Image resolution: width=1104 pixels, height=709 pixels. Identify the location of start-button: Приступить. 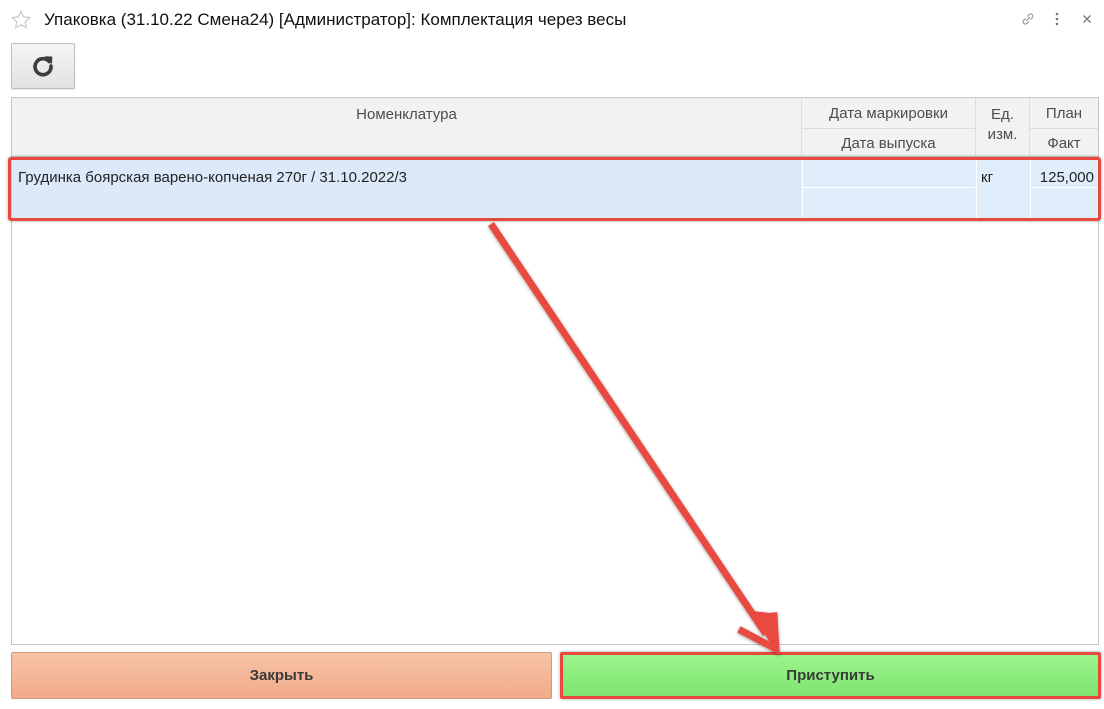
(830, 675).